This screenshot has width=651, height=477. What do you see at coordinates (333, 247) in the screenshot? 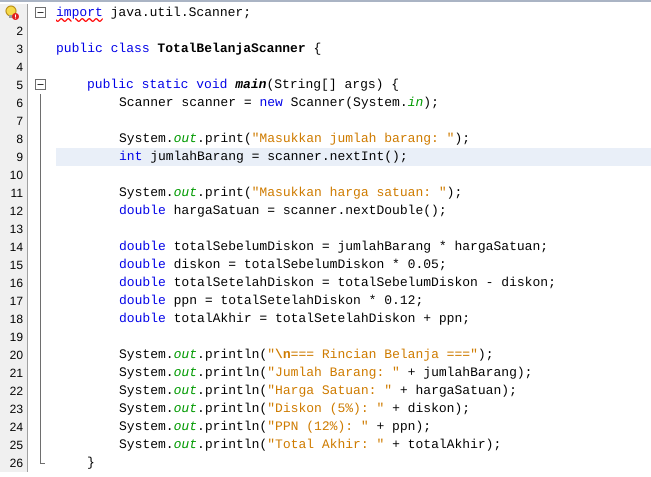
I see `code-line: double totalSebelumDiskon = jumlahBarang * hargaSatuan;` at bounding box center [333, 247].